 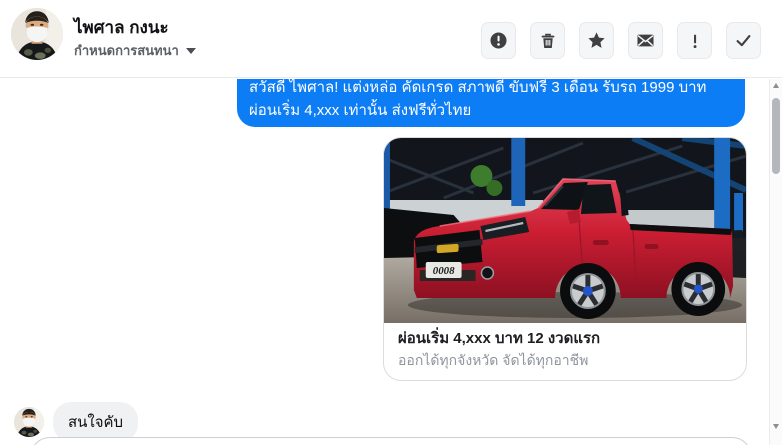 I want to click on conversation-menu-dropdown: กำหนดการสนทนา, so click(x=135, y=50).